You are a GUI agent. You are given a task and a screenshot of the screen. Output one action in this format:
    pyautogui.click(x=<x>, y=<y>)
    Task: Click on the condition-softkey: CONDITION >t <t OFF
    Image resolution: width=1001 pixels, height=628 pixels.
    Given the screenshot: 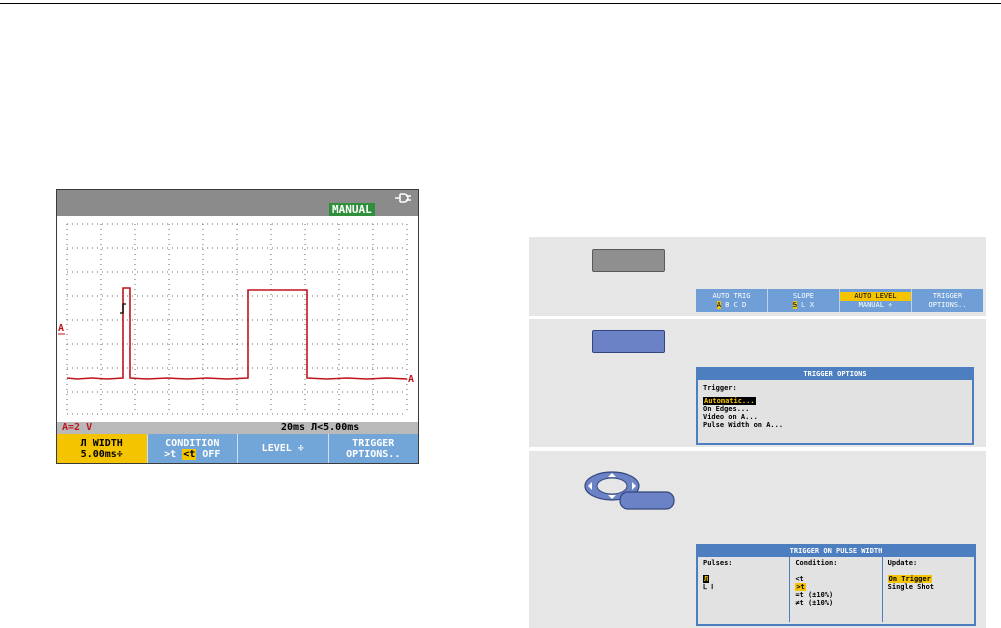 What is the action you would take?
    pyautogui.click(x=191, y=448)
    